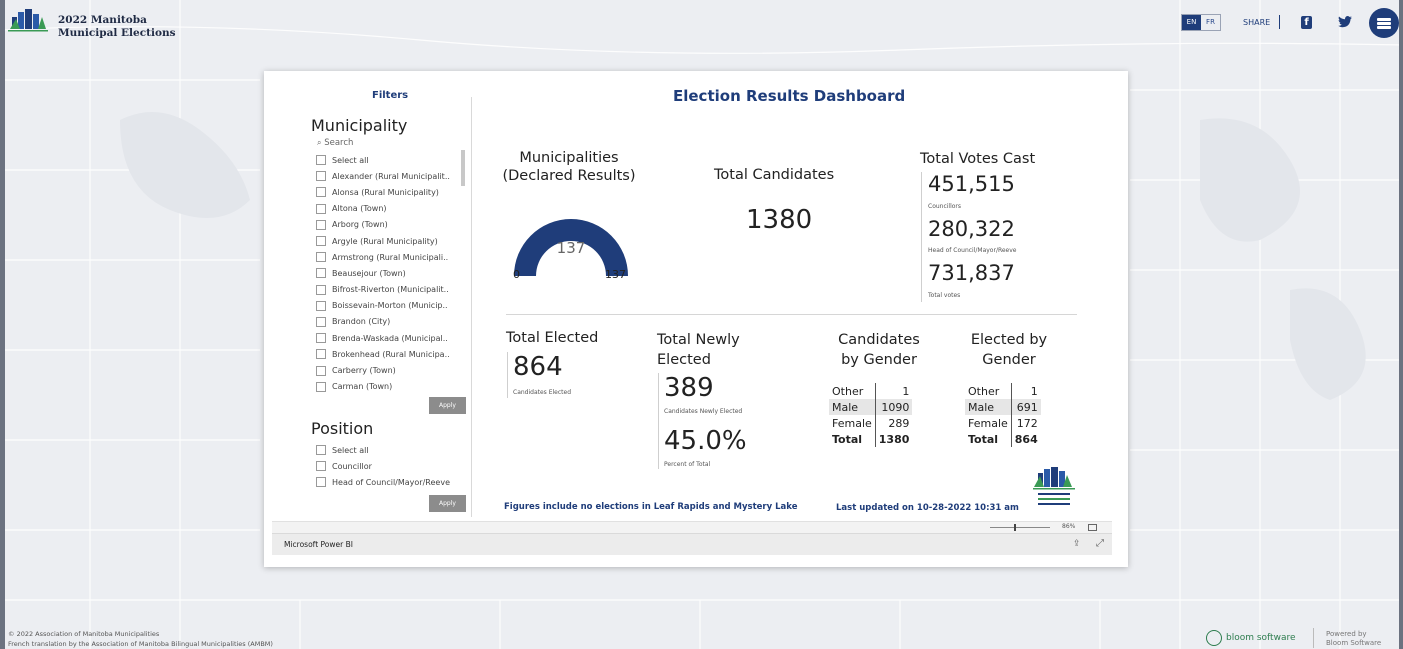 The width and height of the screenshot is (1403, 649). What do you see at coordinates (28, 26) in the screenshot?
I see `amm-logo` at bounding box center [28, 26].